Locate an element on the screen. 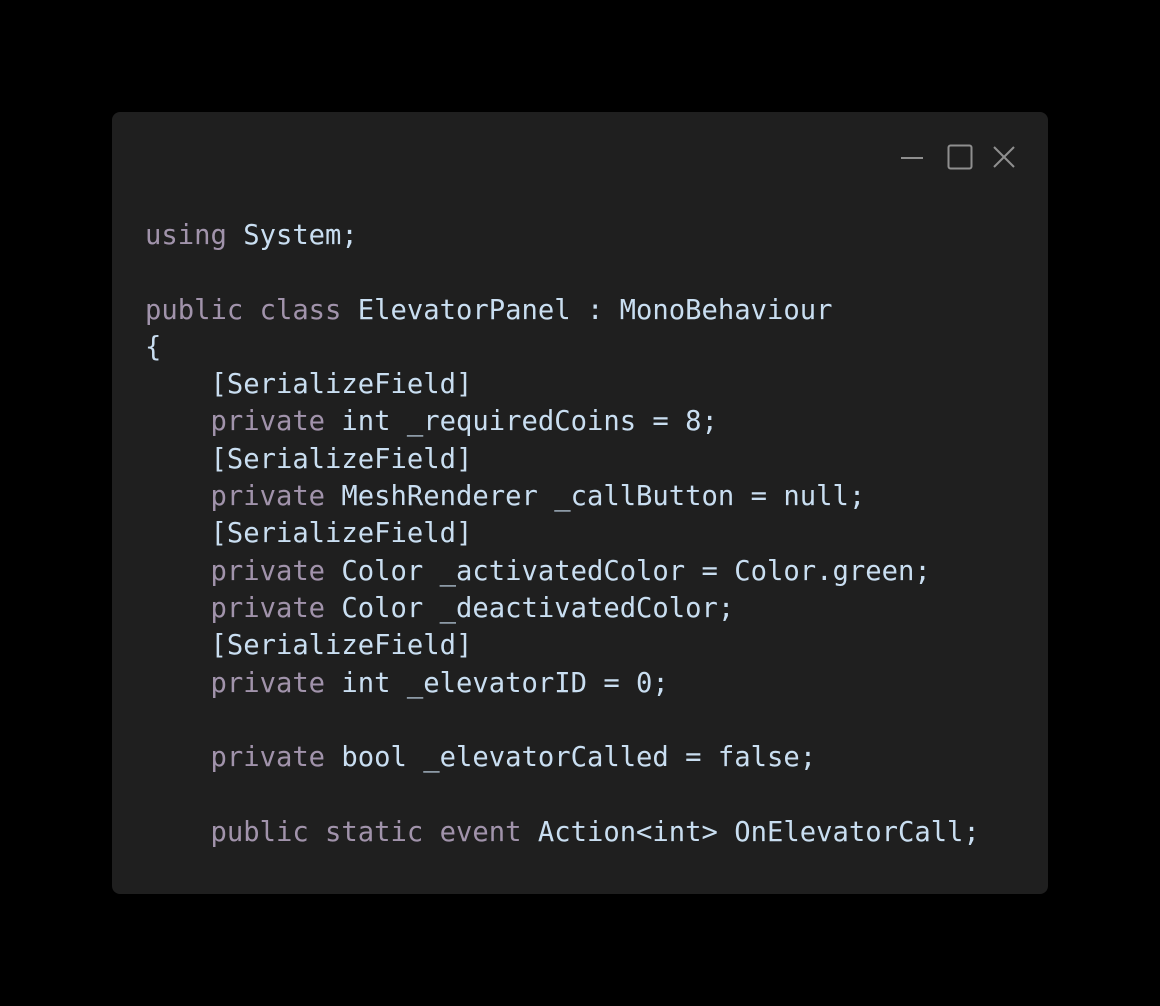  code-line: private bool _elevatorCalled = false; is located at coordinates (562, 757).